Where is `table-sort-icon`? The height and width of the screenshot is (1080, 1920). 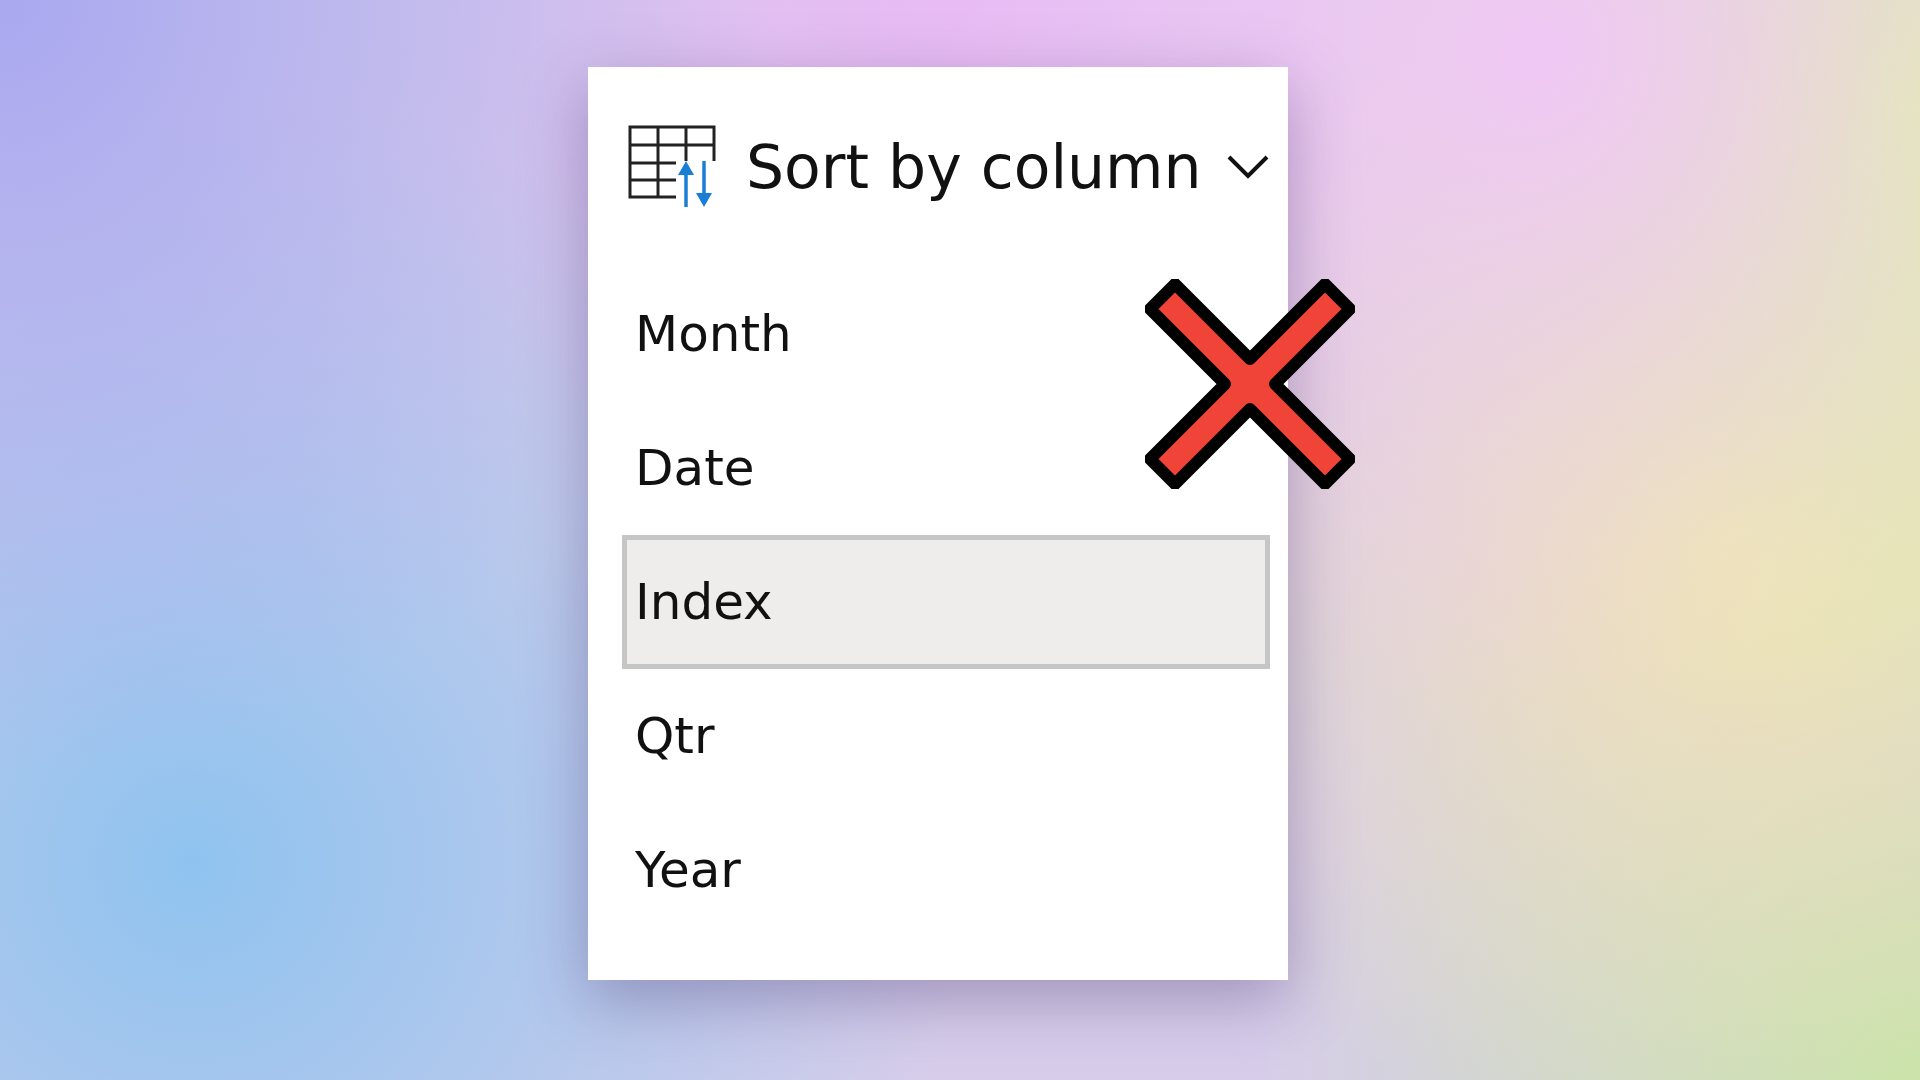
table-sort-icon is located at coordinates (673, 167).